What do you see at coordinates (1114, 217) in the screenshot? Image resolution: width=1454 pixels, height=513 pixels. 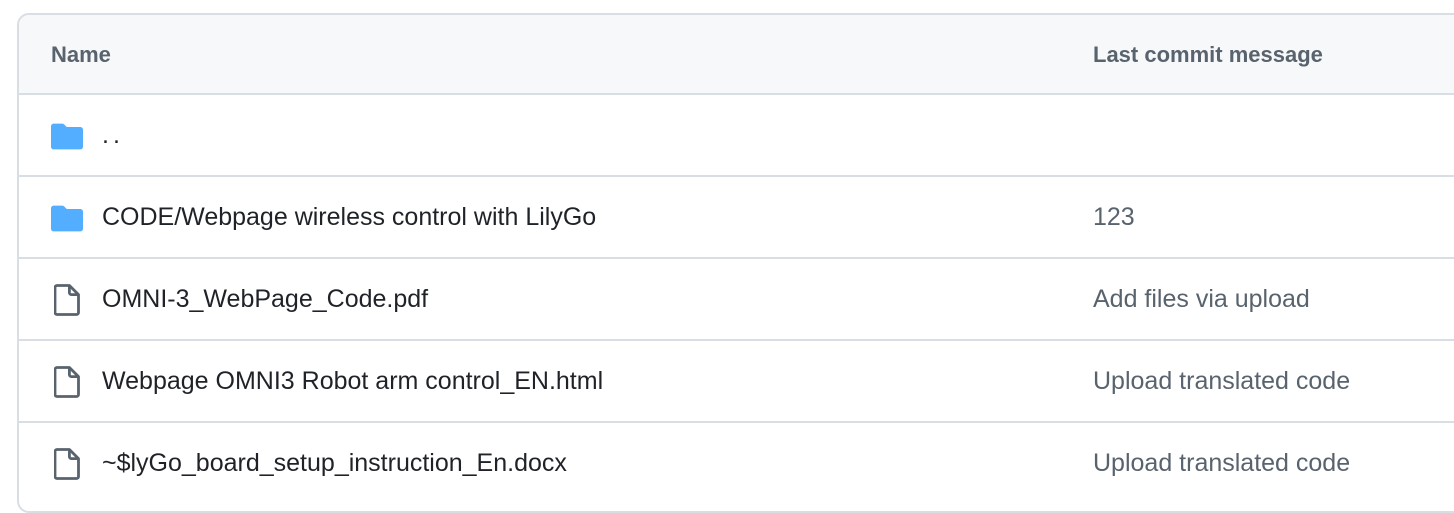 I see `commit-message-link: 123` at bounding box center [1114, 217].